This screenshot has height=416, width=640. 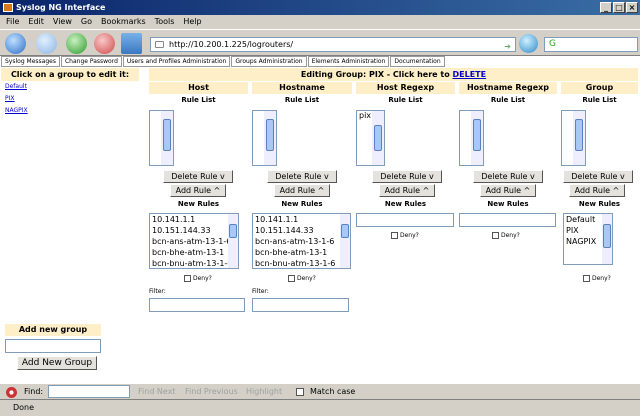 What do you see at coordinates (528, 43) in the screenshot?
I see `search-engine-icon` at bounding box center [528, 43].